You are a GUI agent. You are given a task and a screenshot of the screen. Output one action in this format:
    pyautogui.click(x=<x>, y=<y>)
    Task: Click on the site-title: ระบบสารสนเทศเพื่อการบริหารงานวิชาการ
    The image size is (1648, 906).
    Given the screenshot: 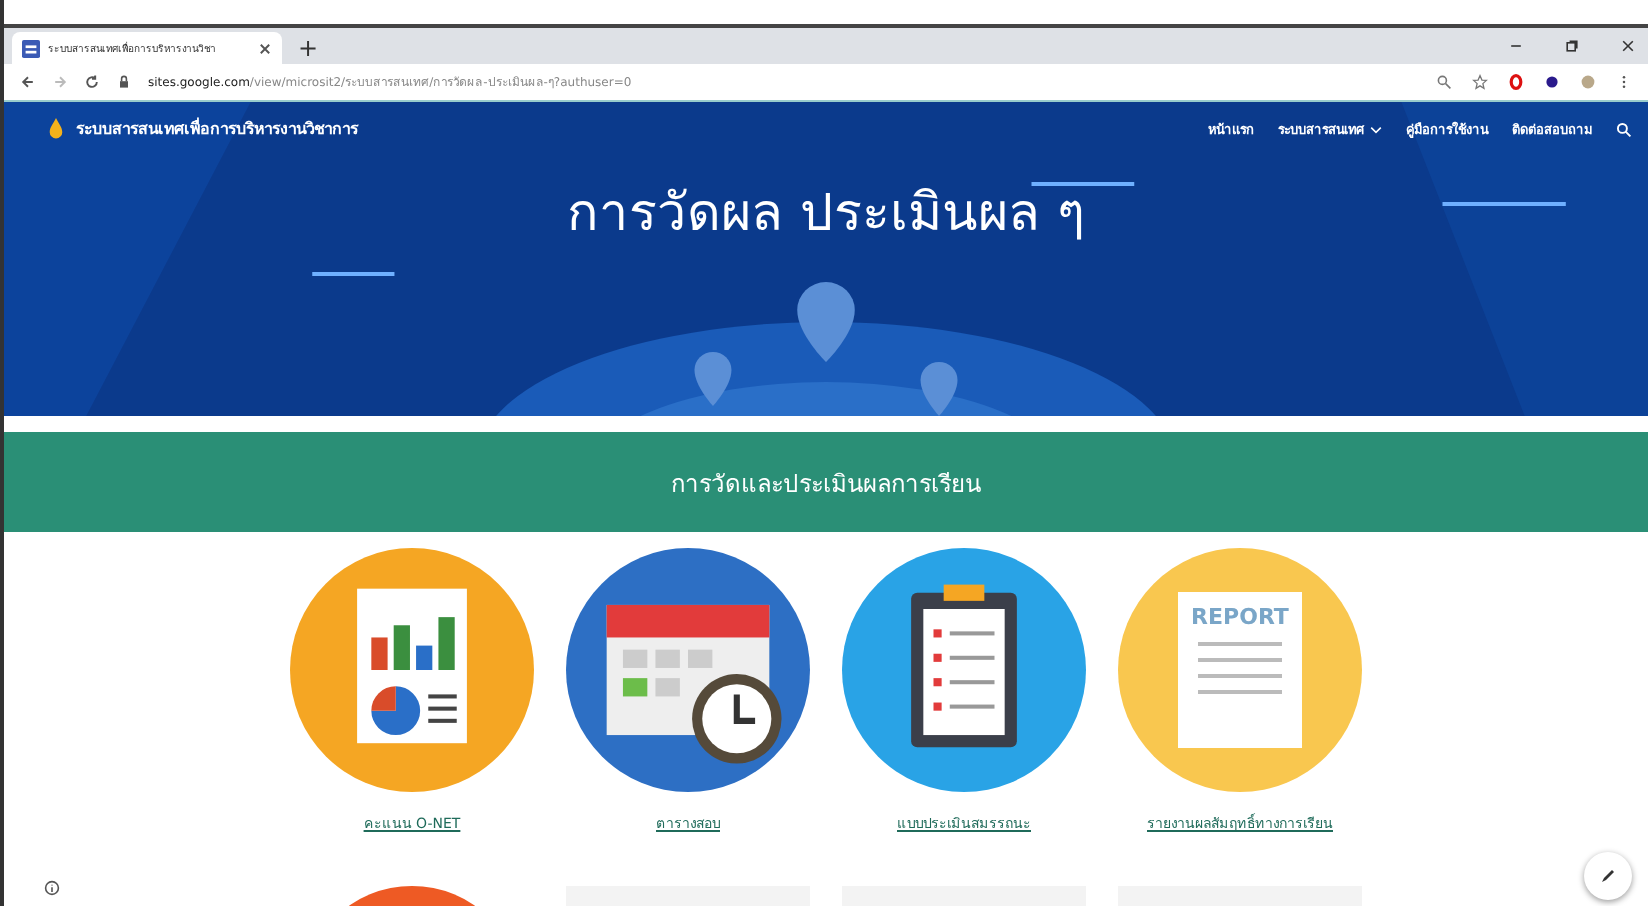 What is the action you would take?
    pyautogui.click(x=217, y=129)
    